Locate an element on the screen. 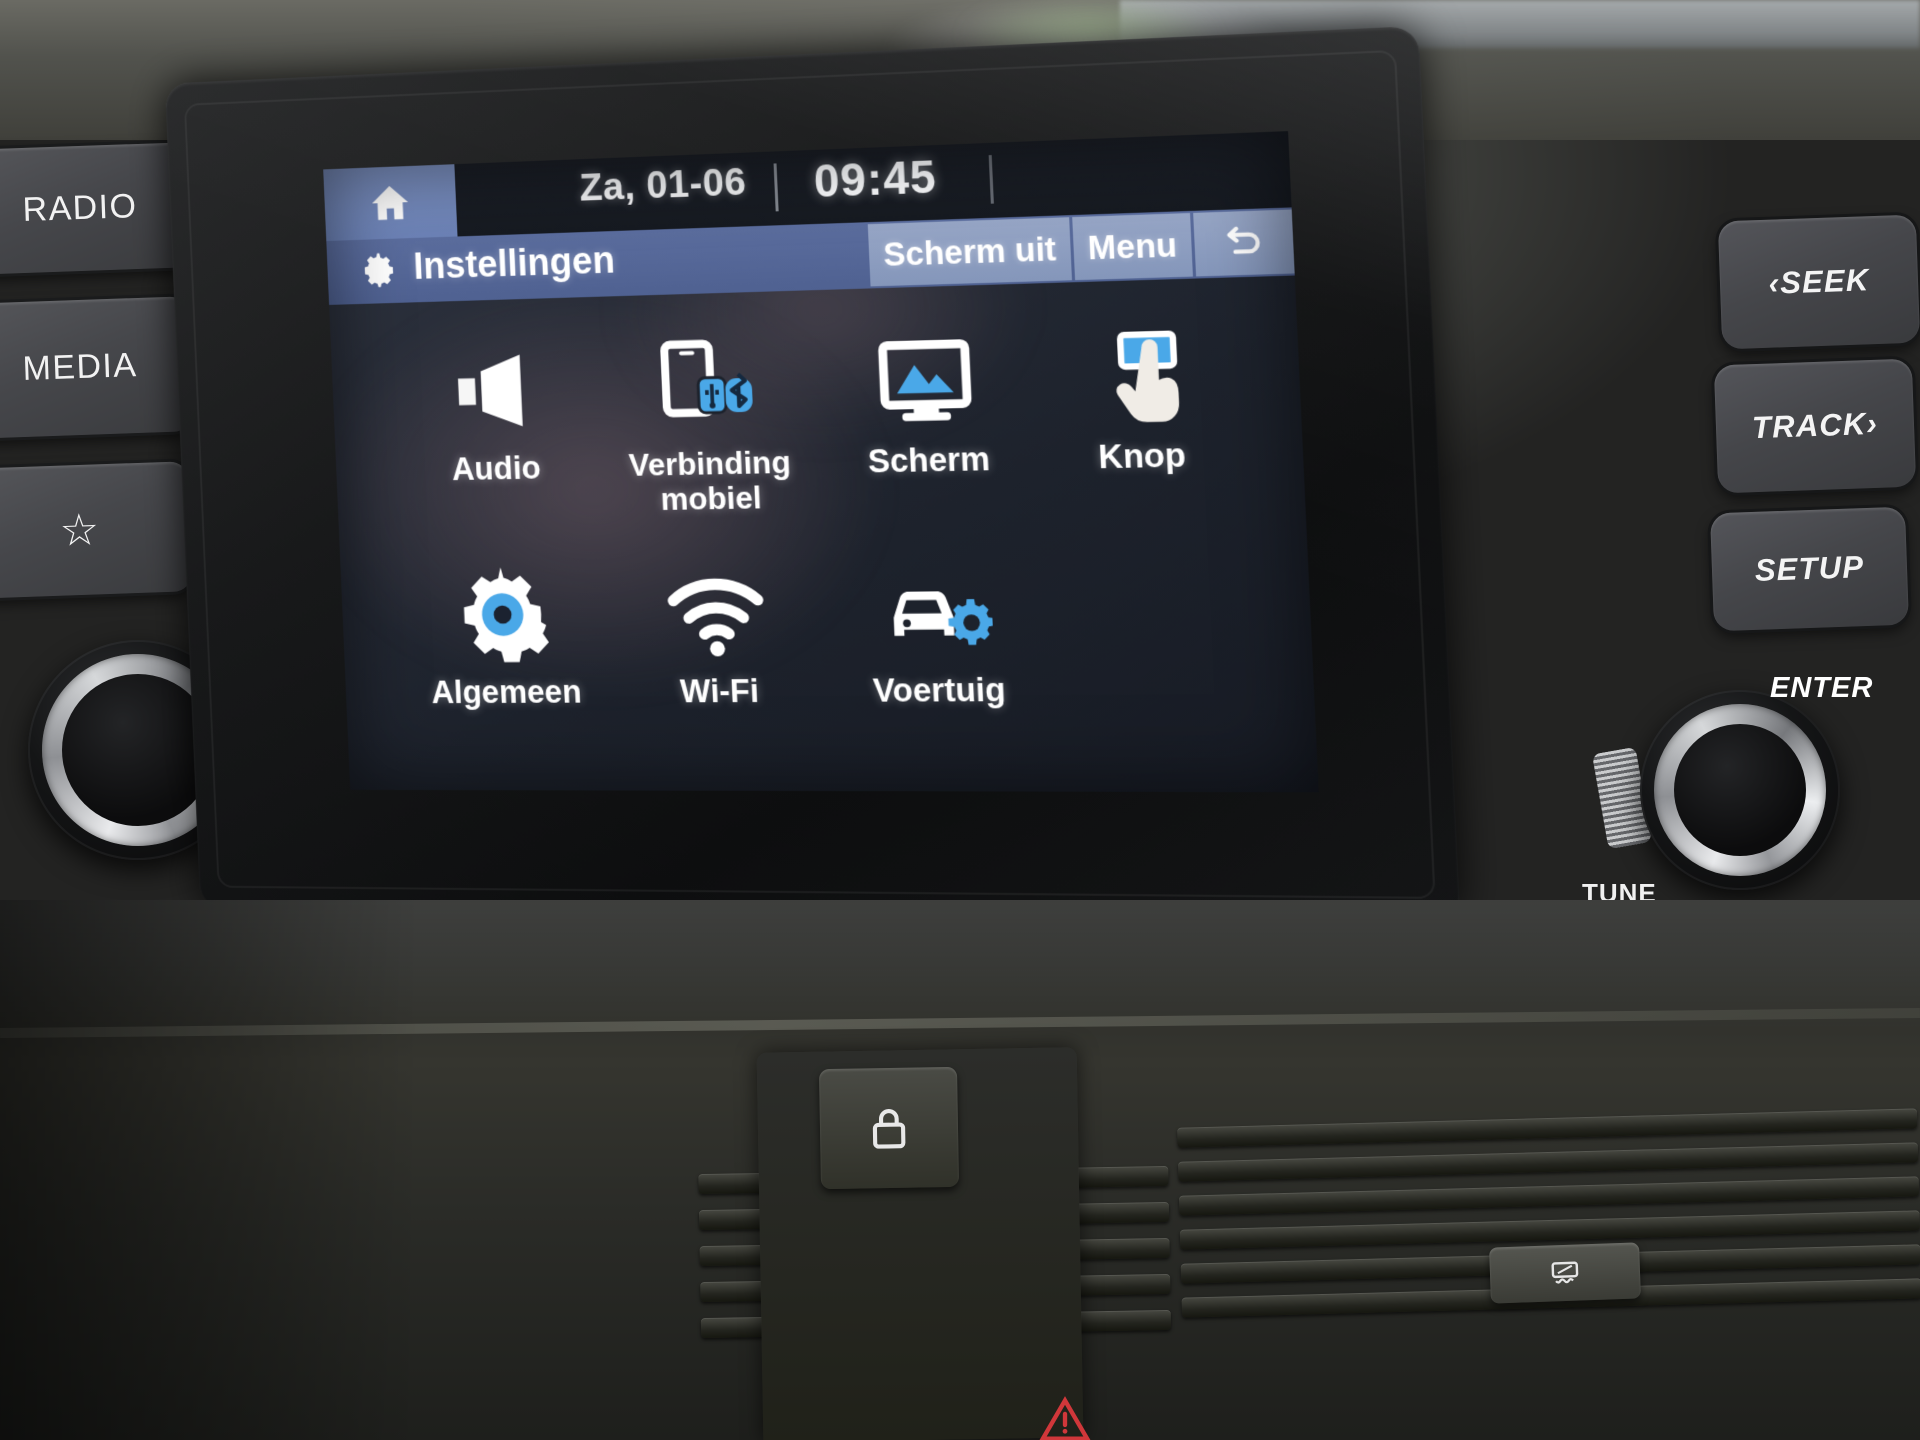 The height and width of the screenshot is (1440, 1920). enter-label: ENTER is located at coordinates (1822, 688).